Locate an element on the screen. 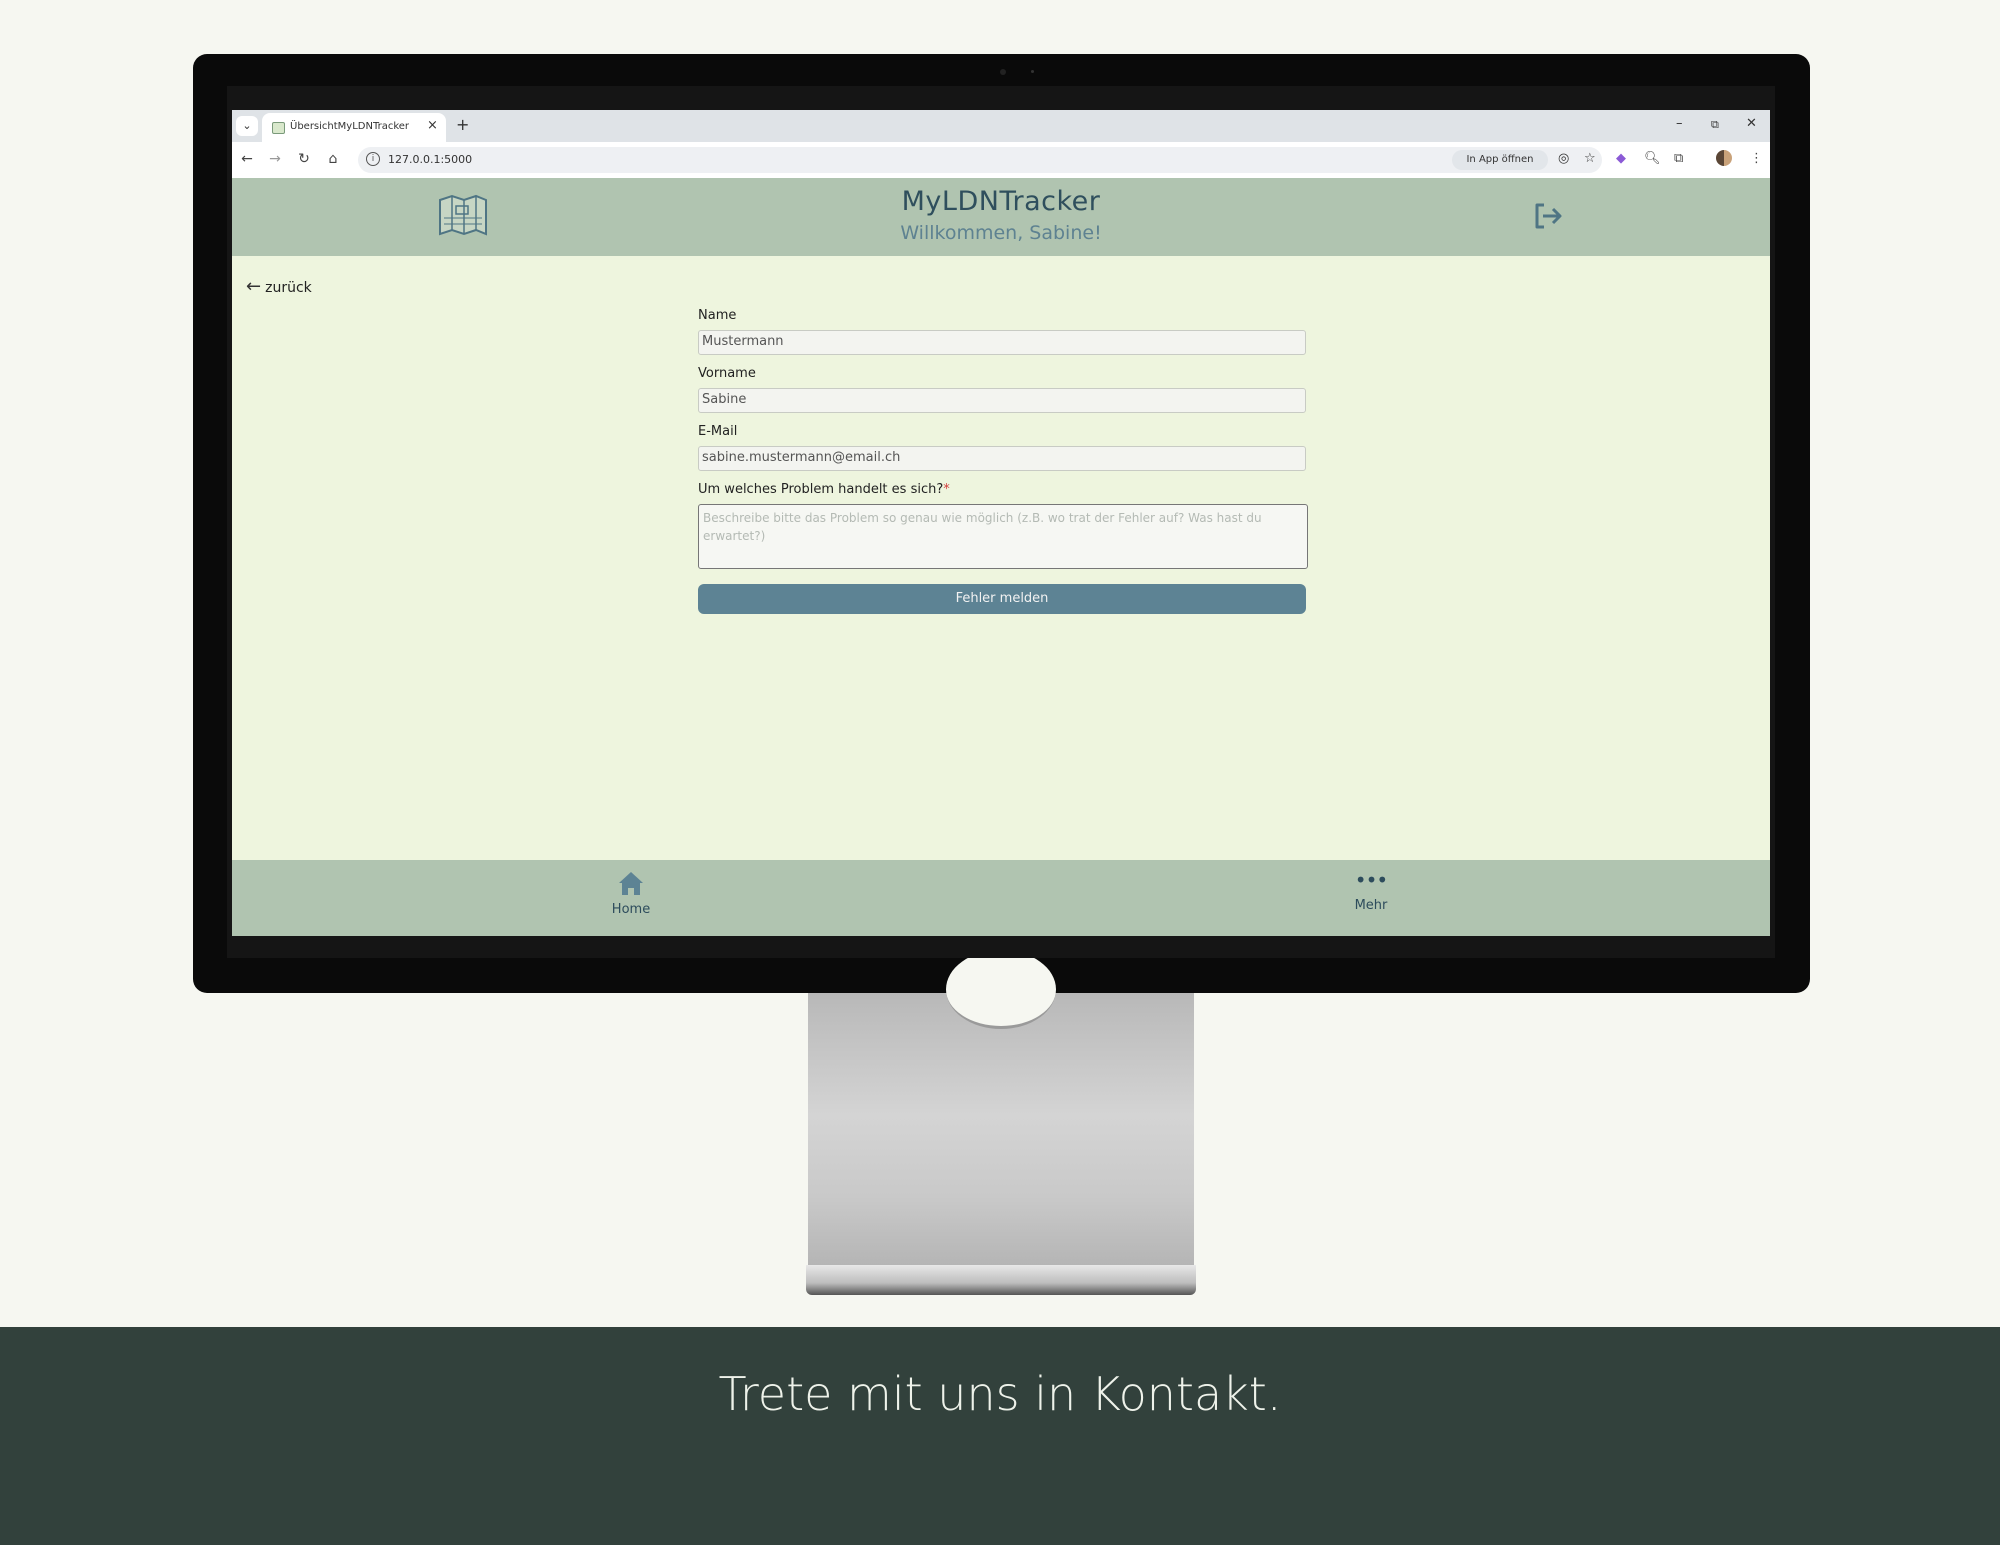 The width and height of the screenshot is (2000, 1545). logout-icon is located at coordinates (1548, 216).